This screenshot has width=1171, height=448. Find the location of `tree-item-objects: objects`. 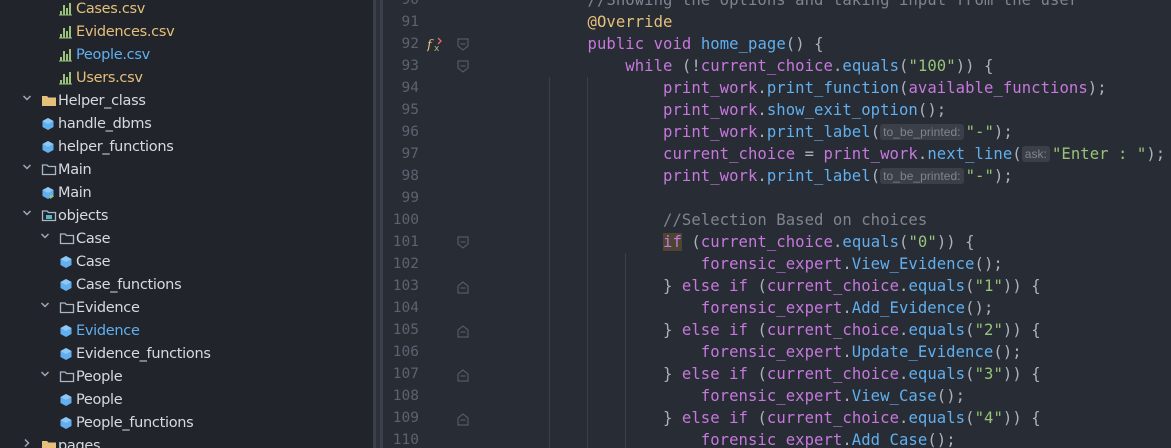

tree-item-objects: objects is located at coordinates (186, 216).